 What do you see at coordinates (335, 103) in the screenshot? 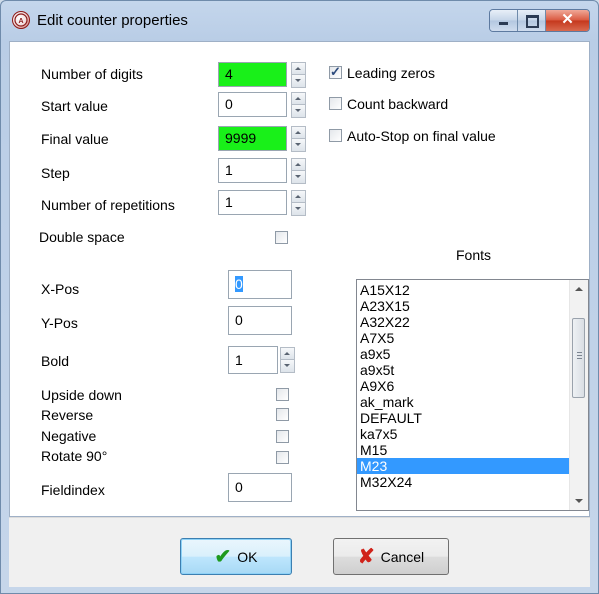
I see `count-backward-checkbox` at bounding box center [335, 103].